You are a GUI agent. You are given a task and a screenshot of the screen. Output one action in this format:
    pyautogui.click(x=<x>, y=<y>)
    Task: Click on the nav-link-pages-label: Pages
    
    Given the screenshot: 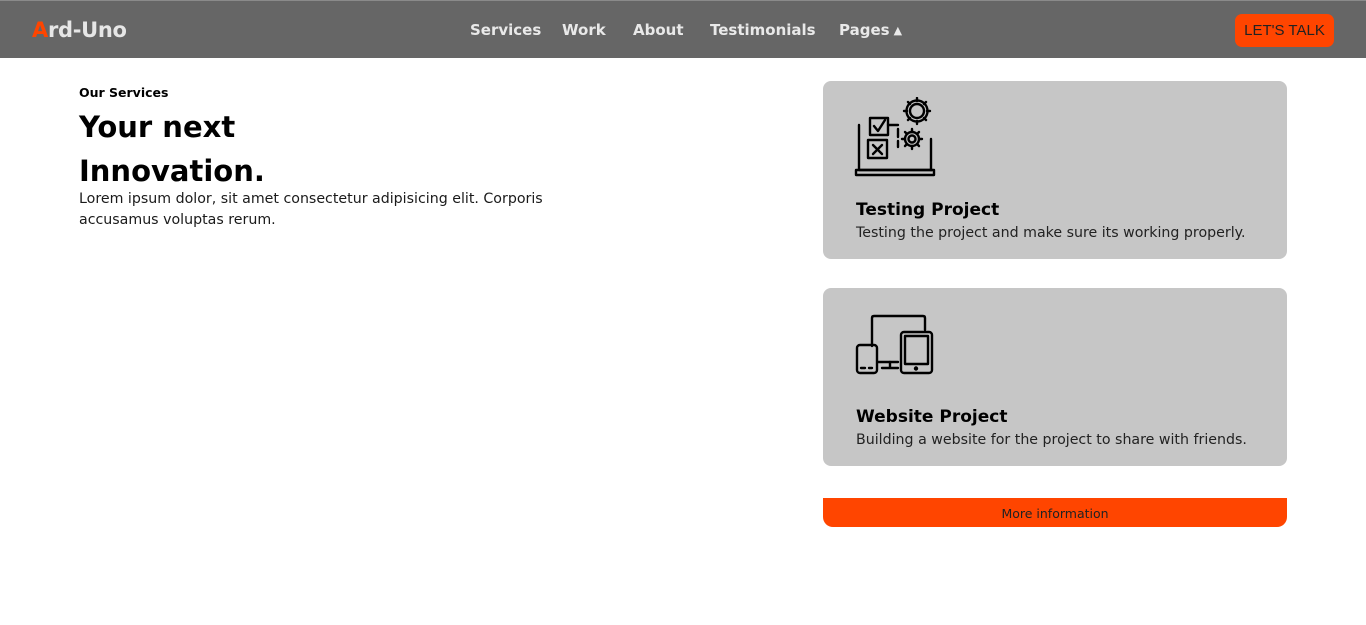 What is the action you would take?
    pyautogui.click(x=864, y=30)
    